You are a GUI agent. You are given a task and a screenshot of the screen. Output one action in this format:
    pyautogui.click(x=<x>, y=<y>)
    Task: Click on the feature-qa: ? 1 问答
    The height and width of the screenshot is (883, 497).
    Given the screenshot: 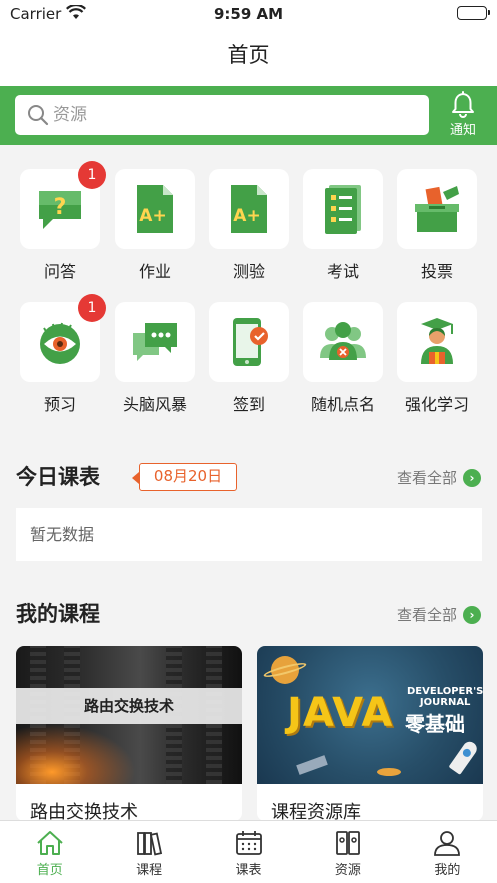 What is the action you would take?
    pyautogui.click(x=63, y=221)
    